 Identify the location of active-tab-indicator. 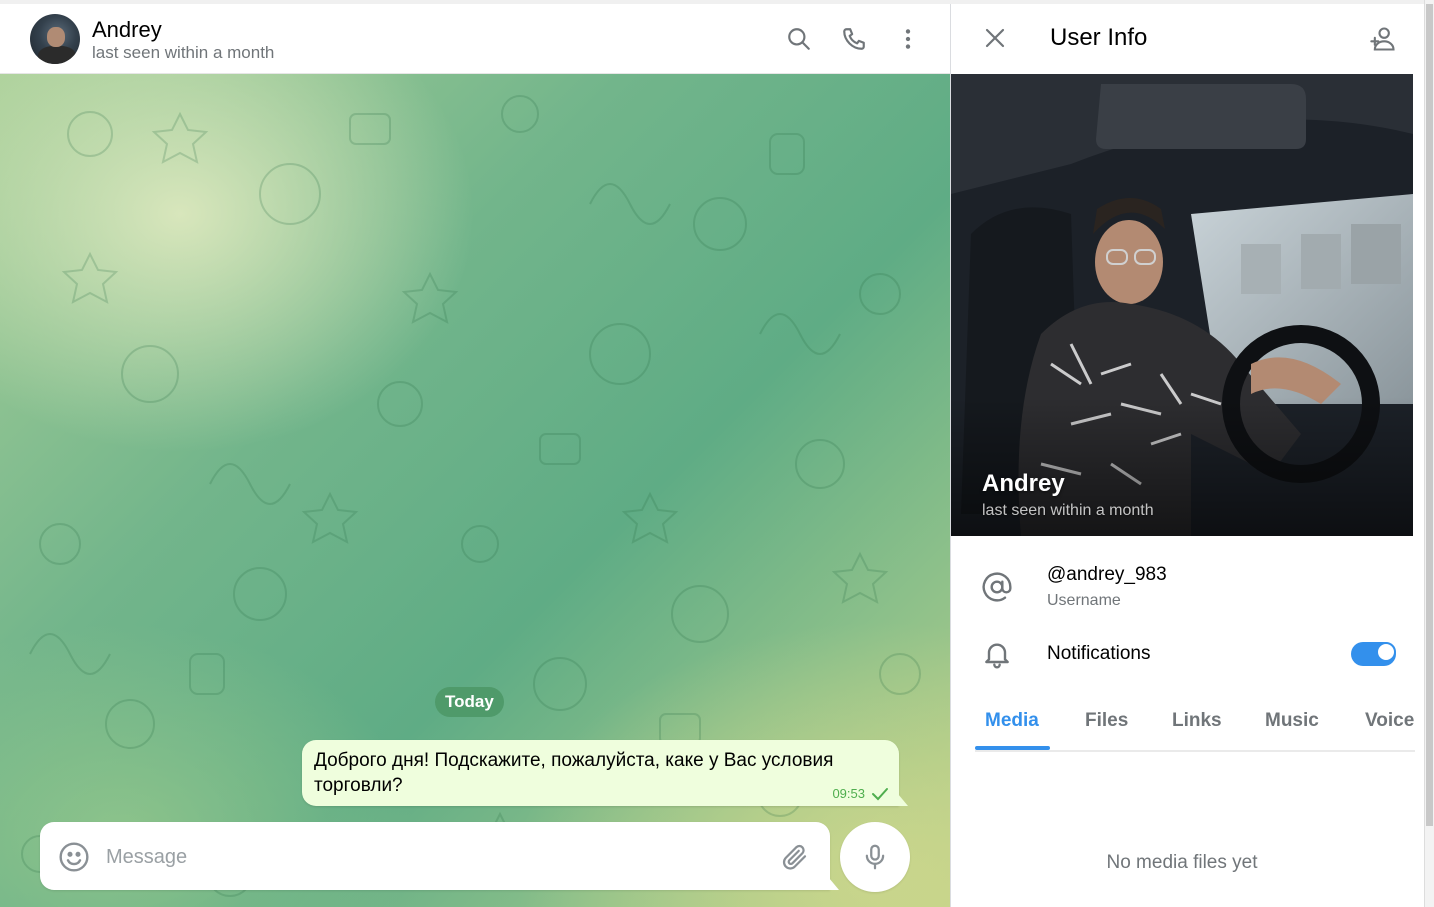
(1012, 748).